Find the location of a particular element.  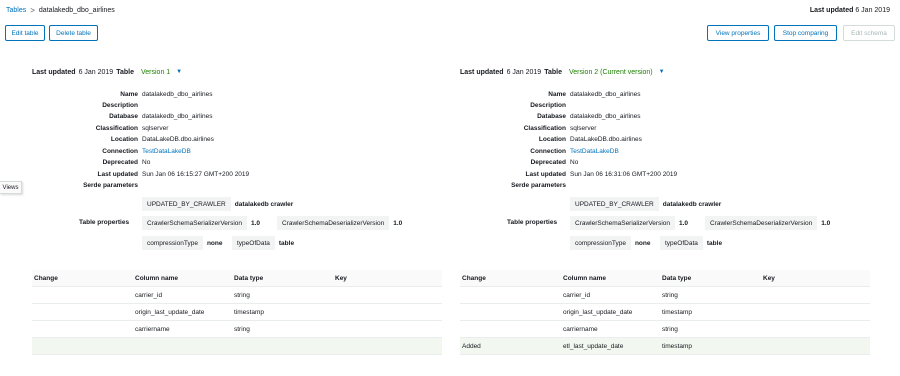

table-row: carriername string is located at coordinates (665, 329).